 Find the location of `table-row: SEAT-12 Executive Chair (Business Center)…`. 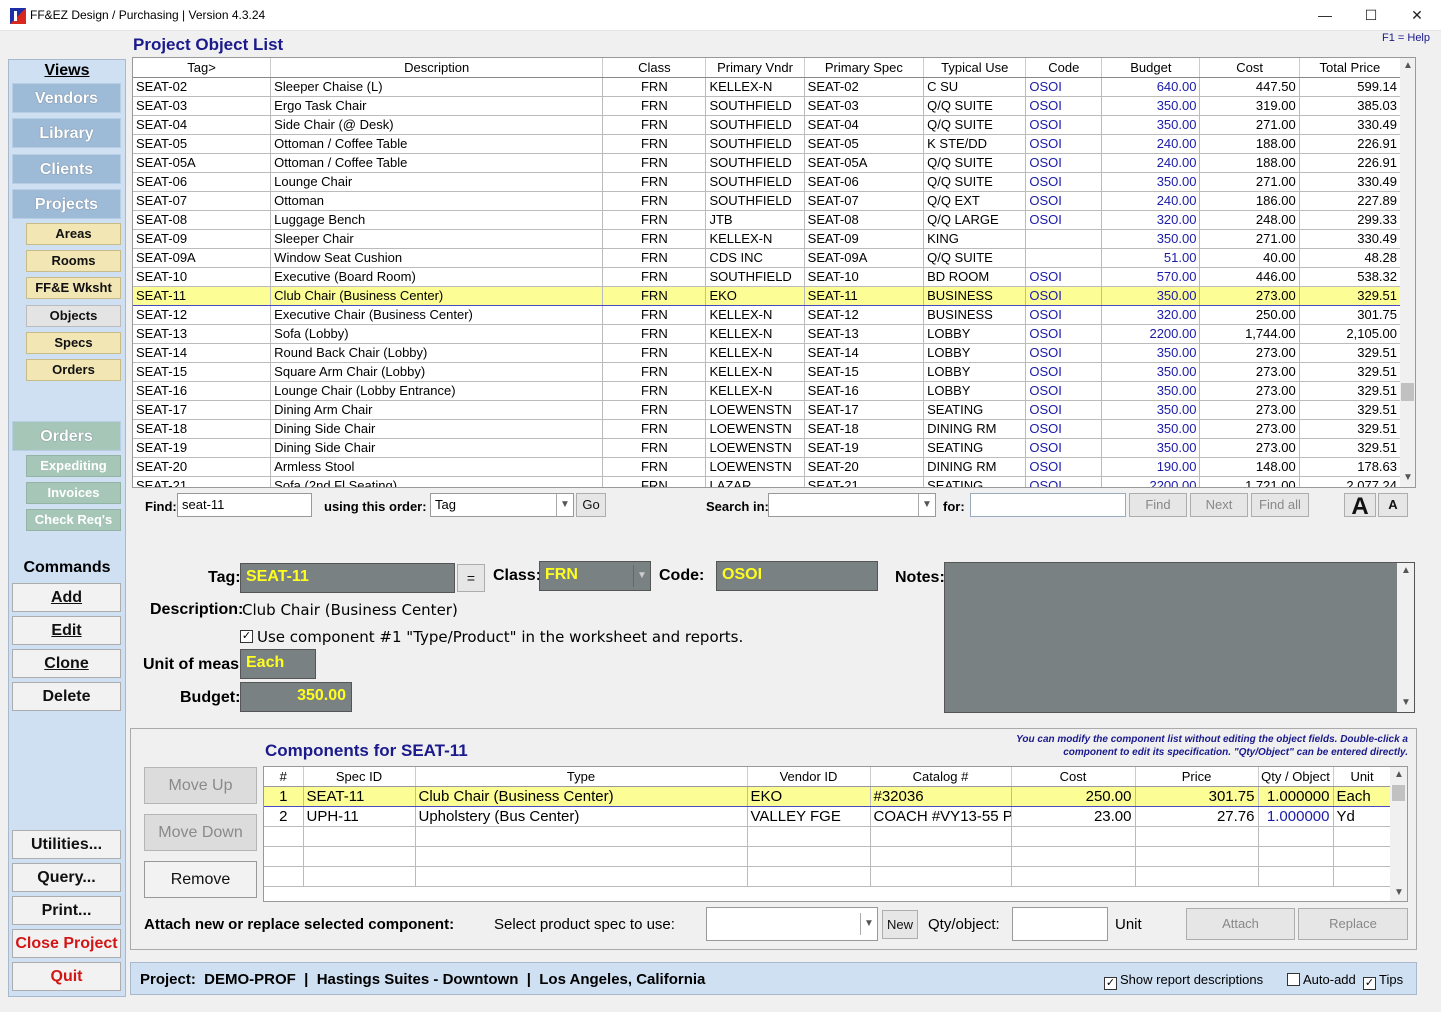

table-row: SEAT-12 Executive Chair (Business Center)… is located at coordinates (767, 315).